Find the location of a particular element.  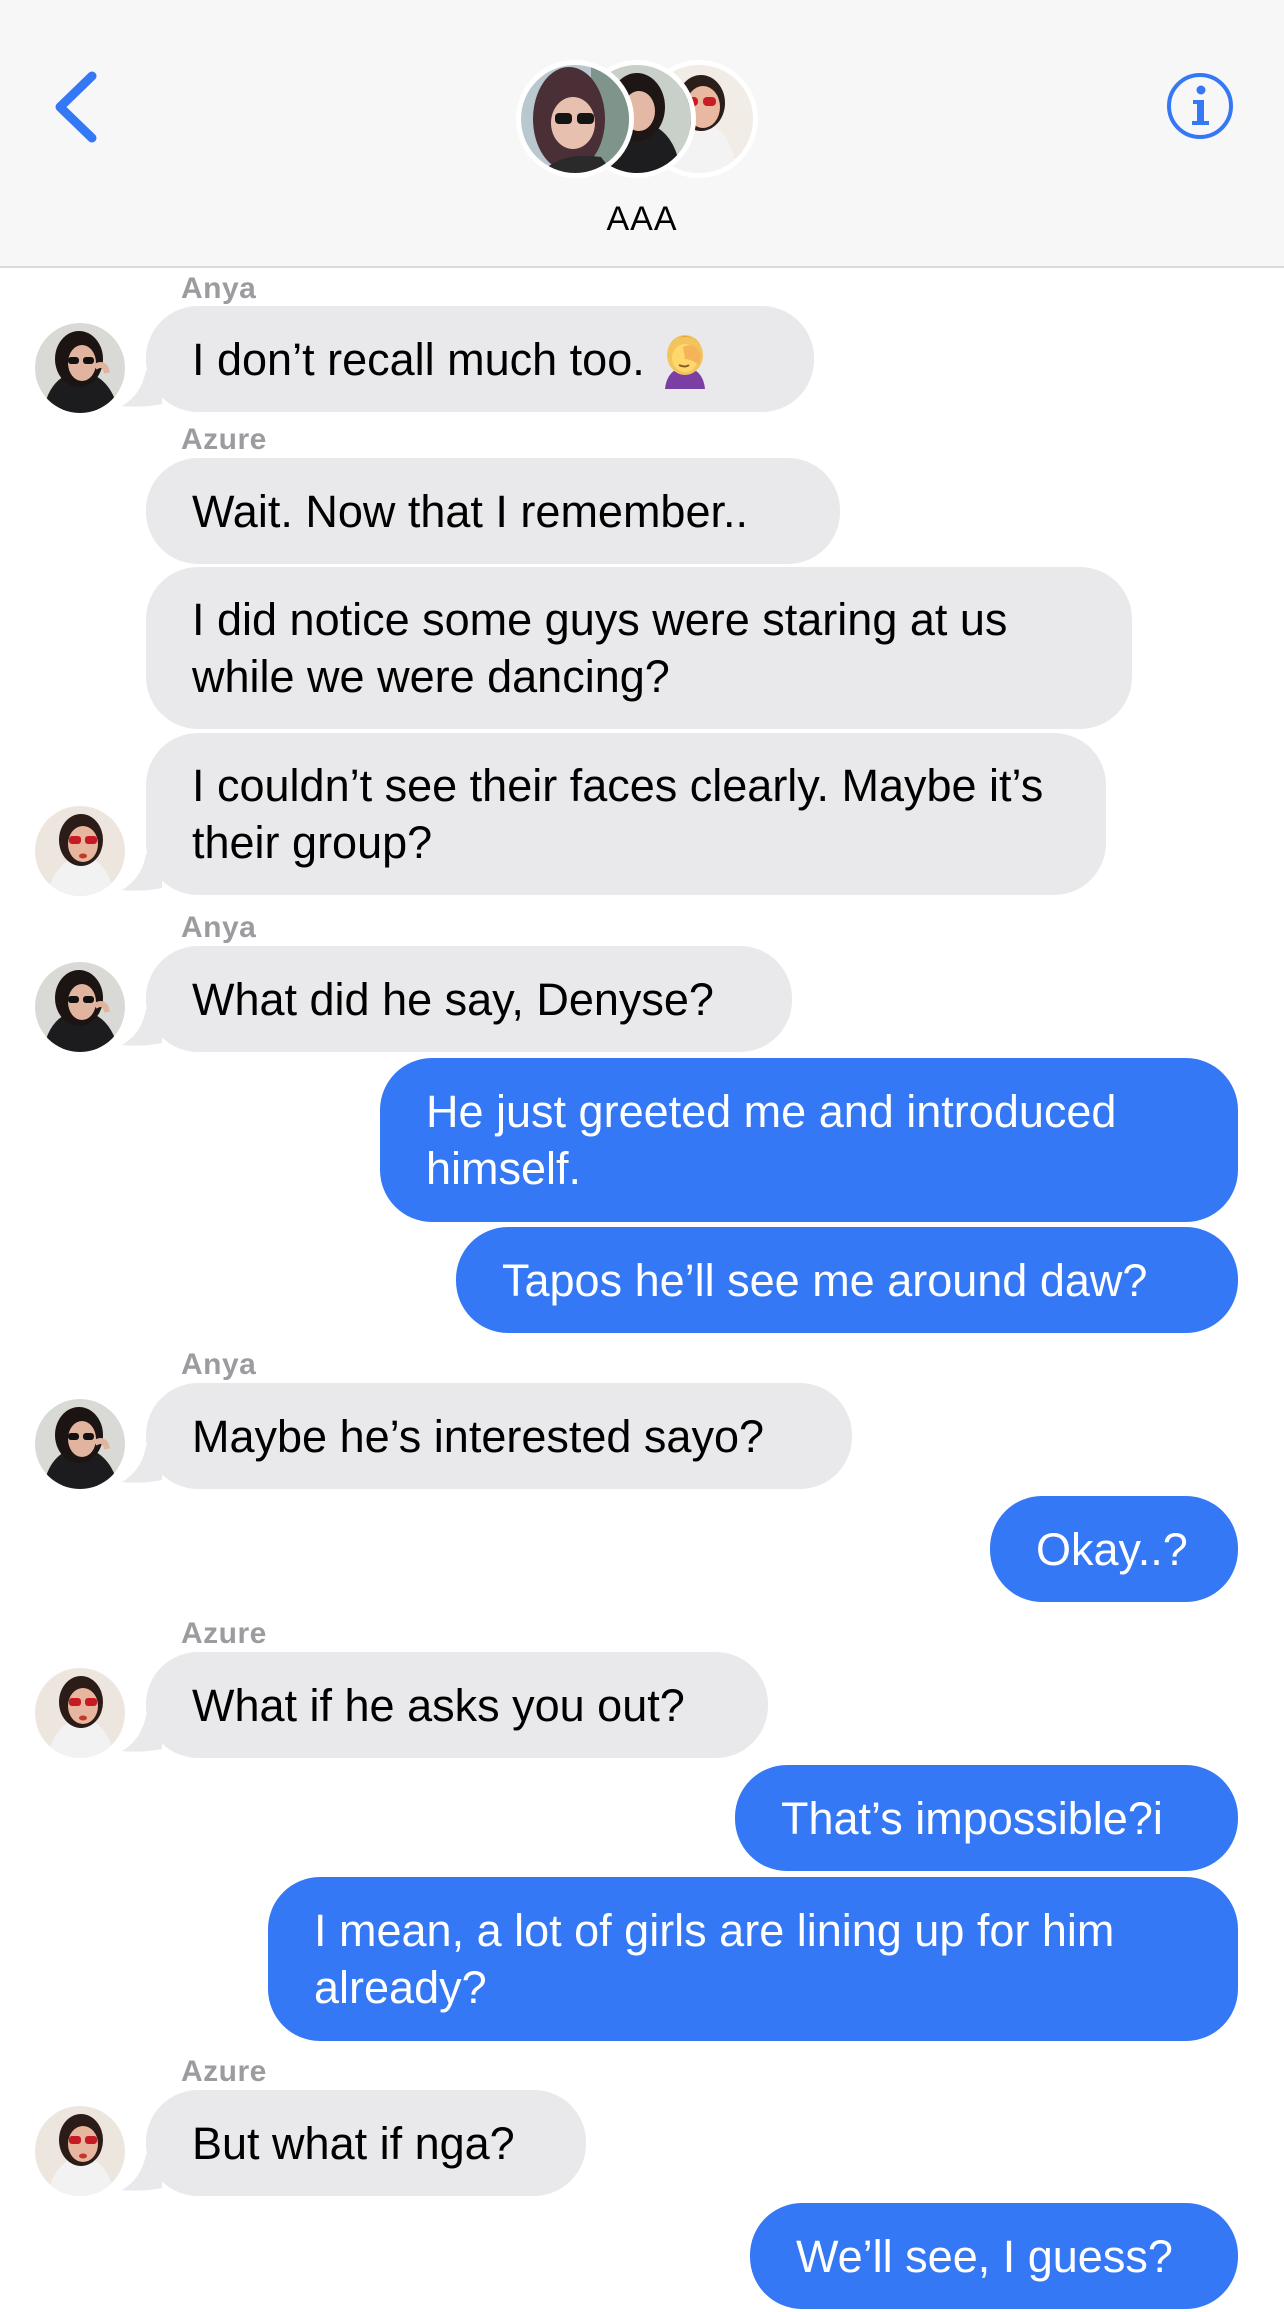

incoming-message: What if he asks you out? is located at coordinates (457, 1705).